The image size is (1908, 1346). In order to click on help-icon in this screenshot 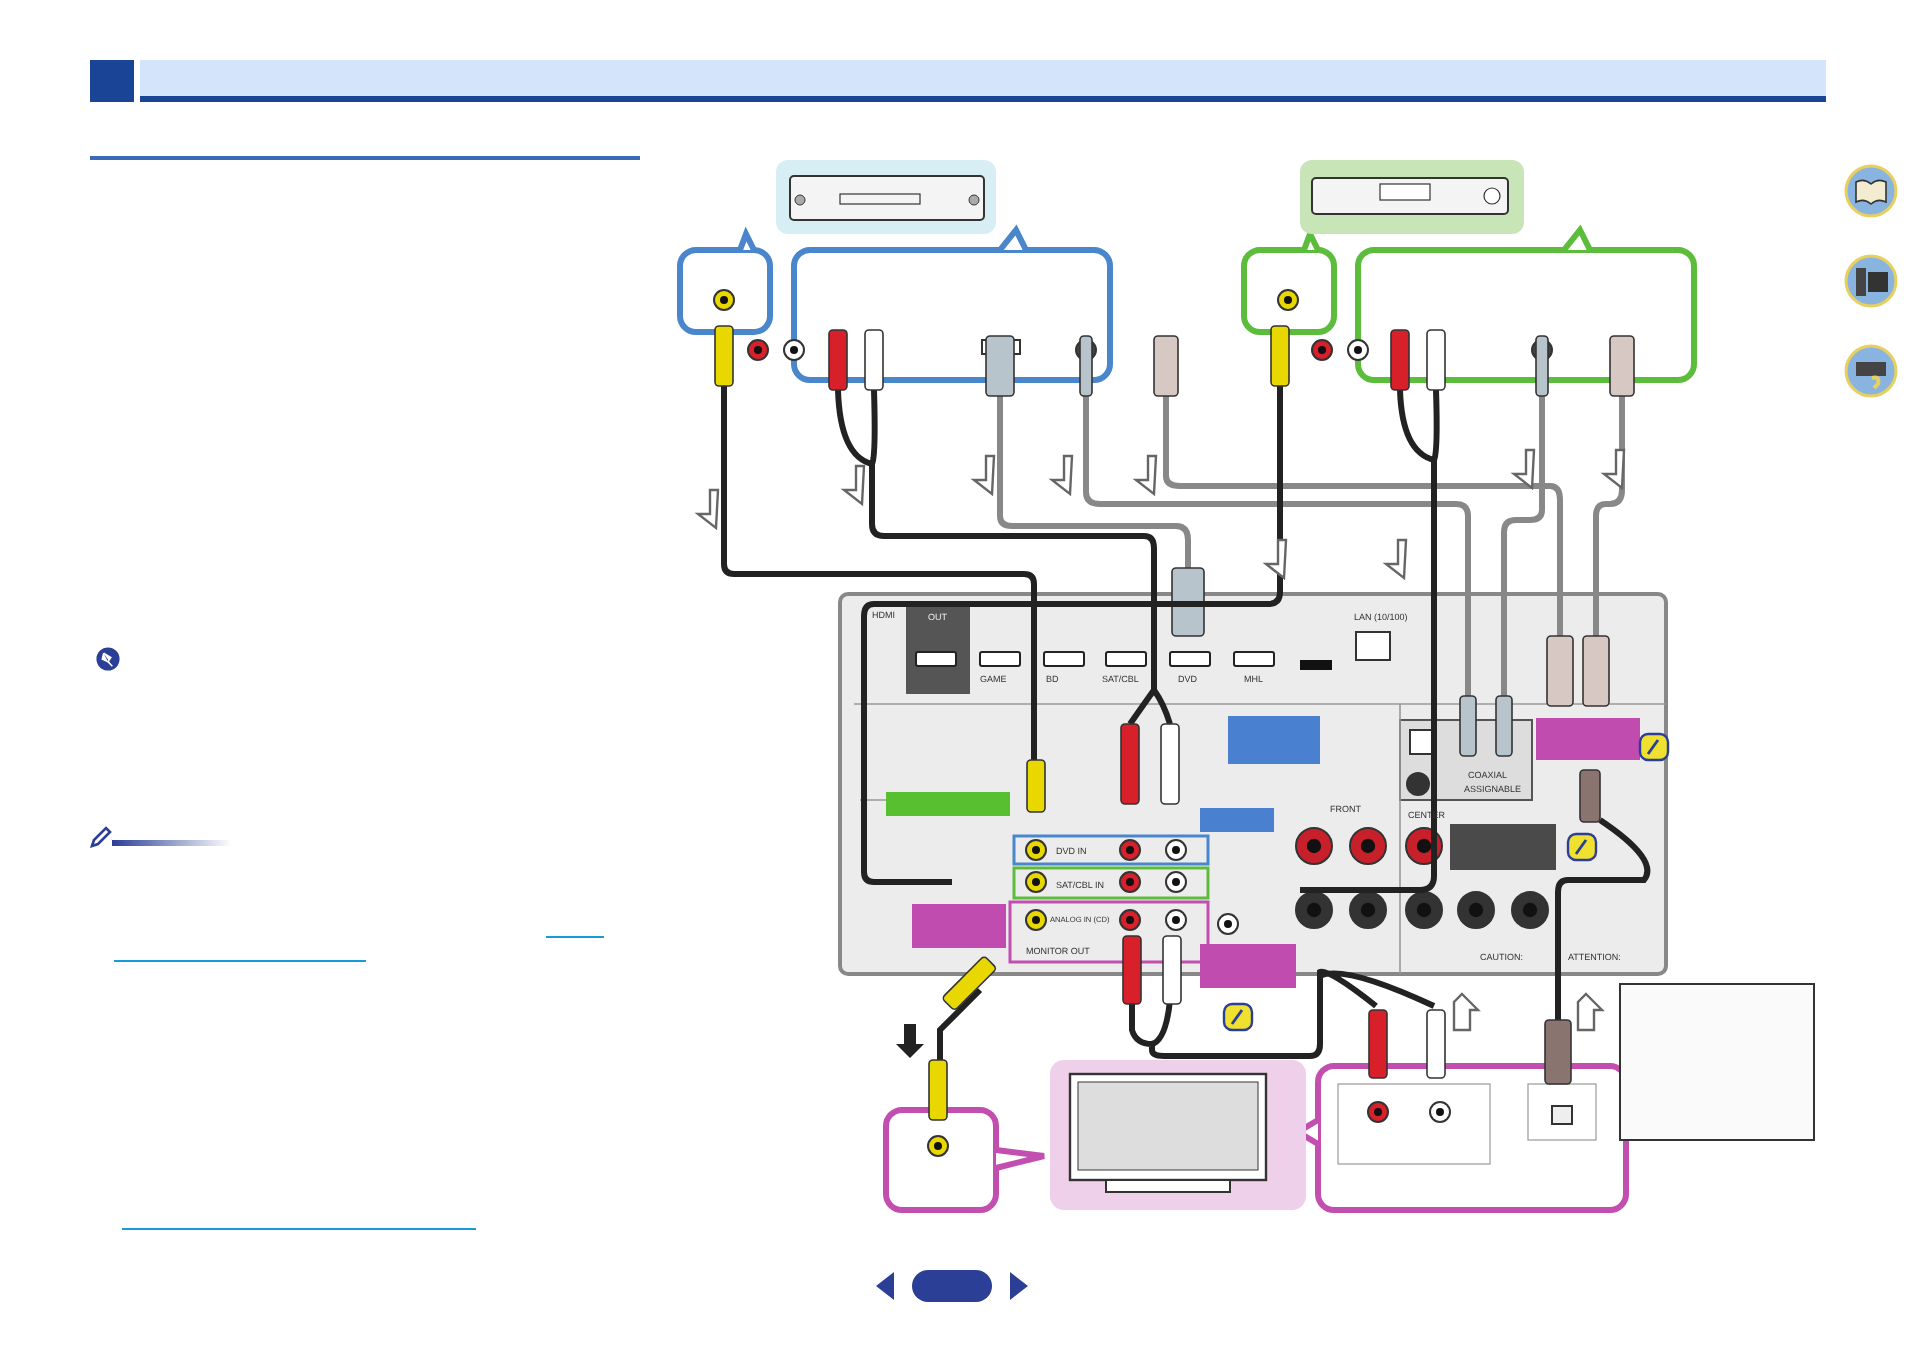, I will do `click(1871, 371)`.